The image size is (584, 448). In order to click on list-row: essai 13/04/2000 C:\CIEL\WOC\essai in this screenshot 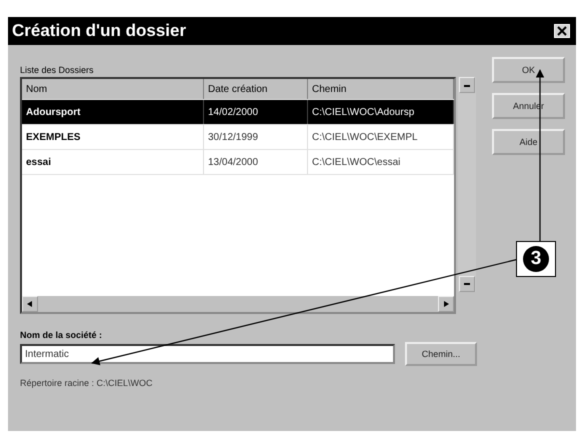, I will do `click(238, 162)`.